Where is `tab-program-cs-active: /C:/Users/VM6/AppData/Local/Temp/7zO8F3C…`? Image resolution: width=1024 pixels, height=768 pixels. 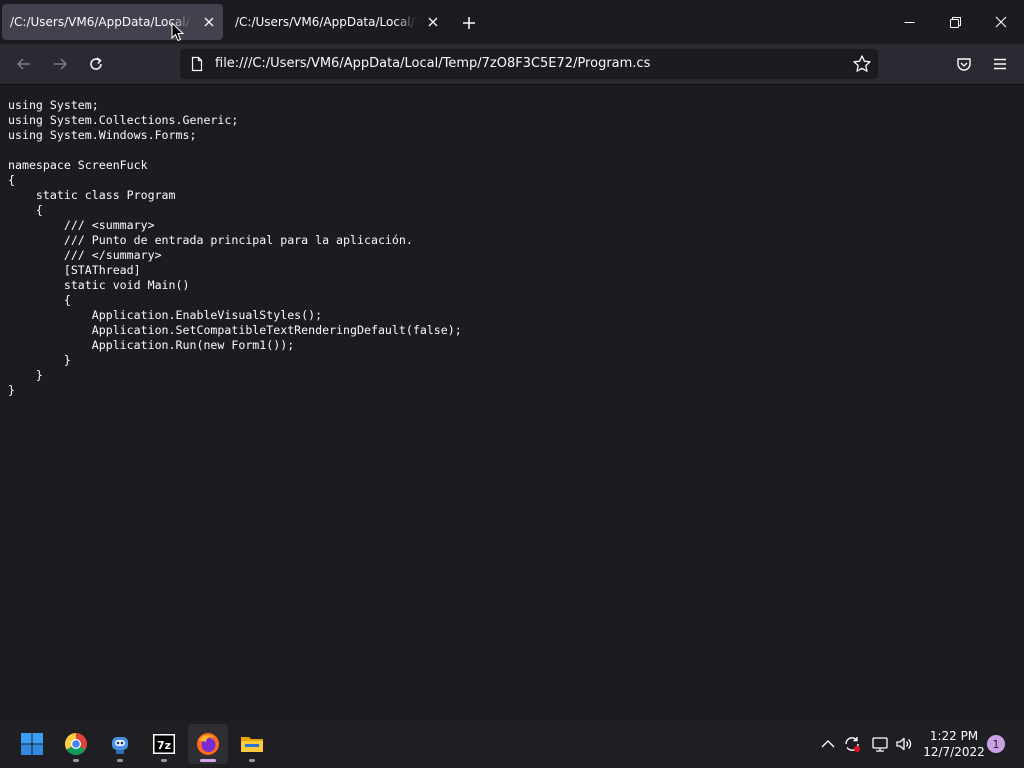
tab-program-cs-active: /C:/Users/VM6/AppData/Local/Temp/7zO8F3C… is located at coordinates (112, 22).